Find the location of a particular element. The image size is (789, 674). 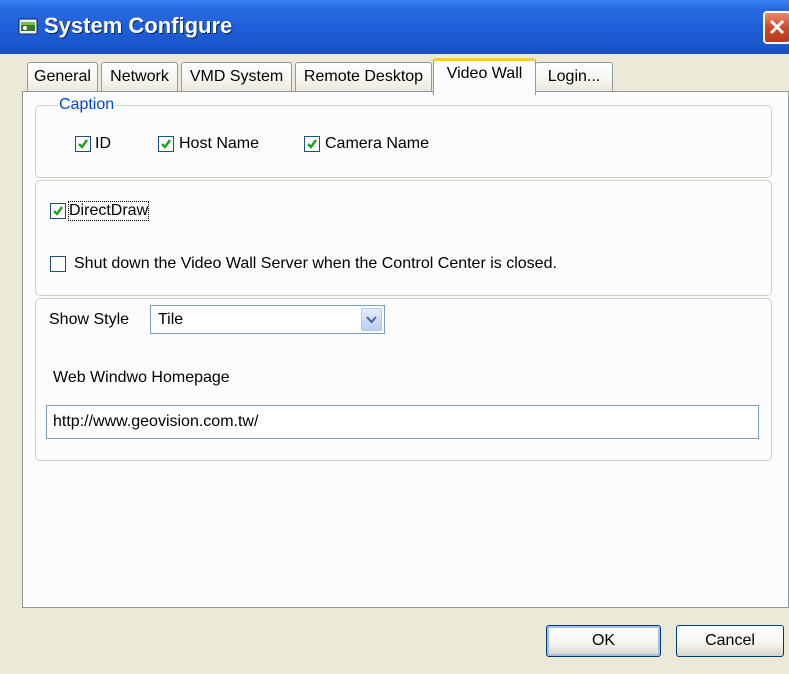

directdraw-label: DirectDraw is located at coordinates (108, 211).